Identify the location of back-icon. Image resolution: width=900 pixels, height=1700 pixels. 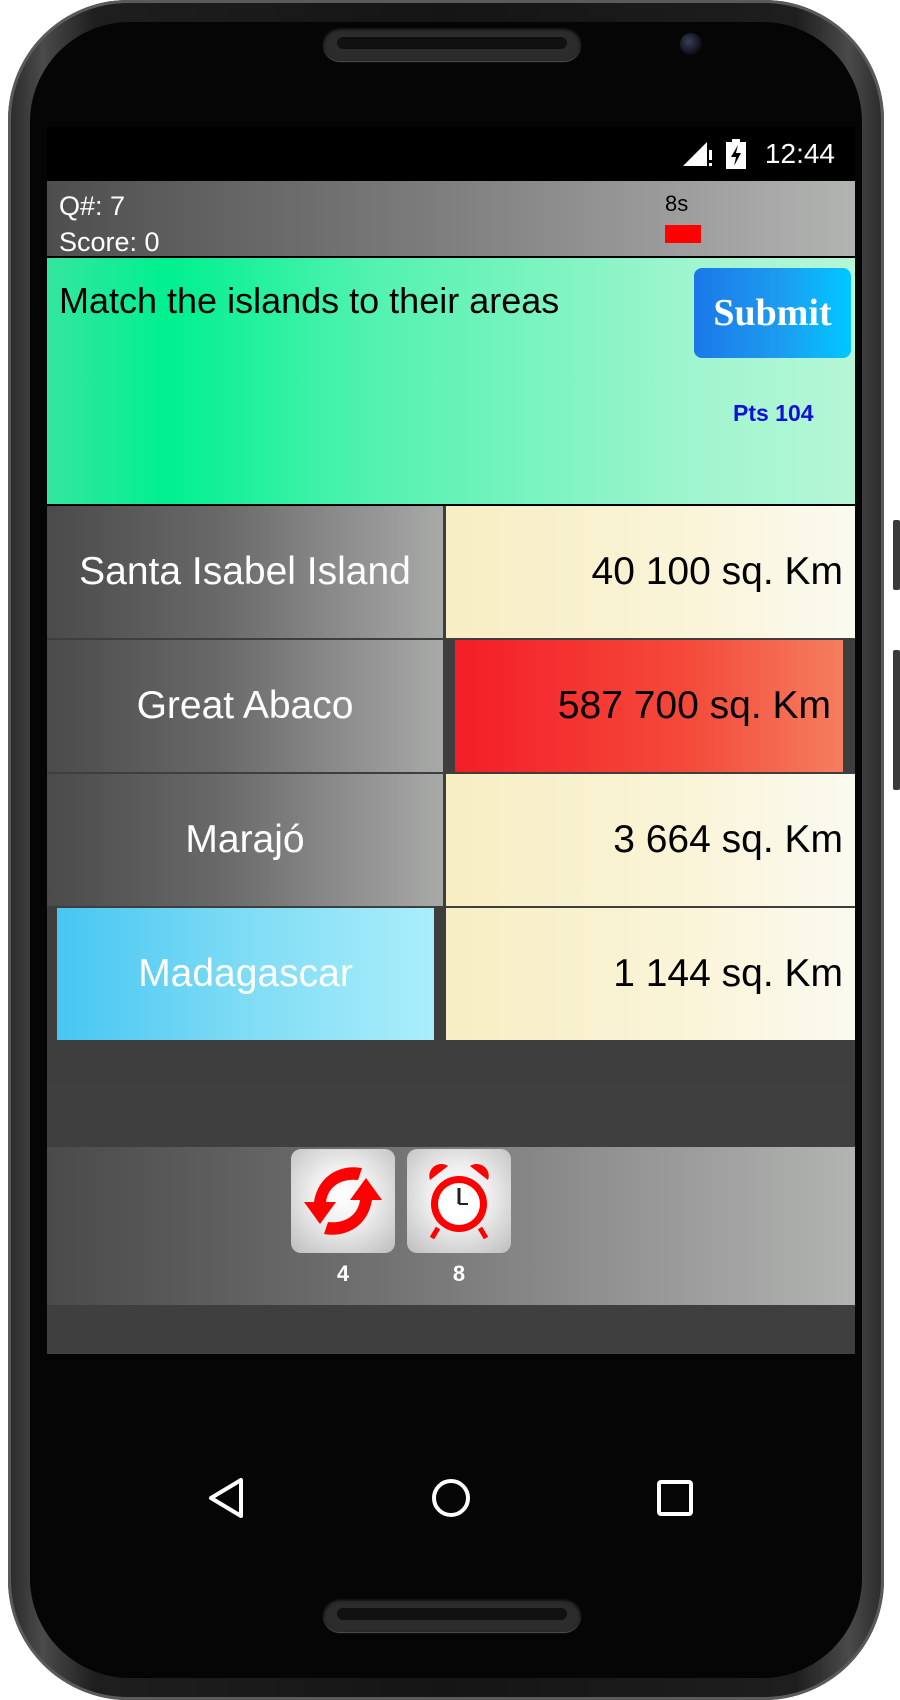
(226, 1498).